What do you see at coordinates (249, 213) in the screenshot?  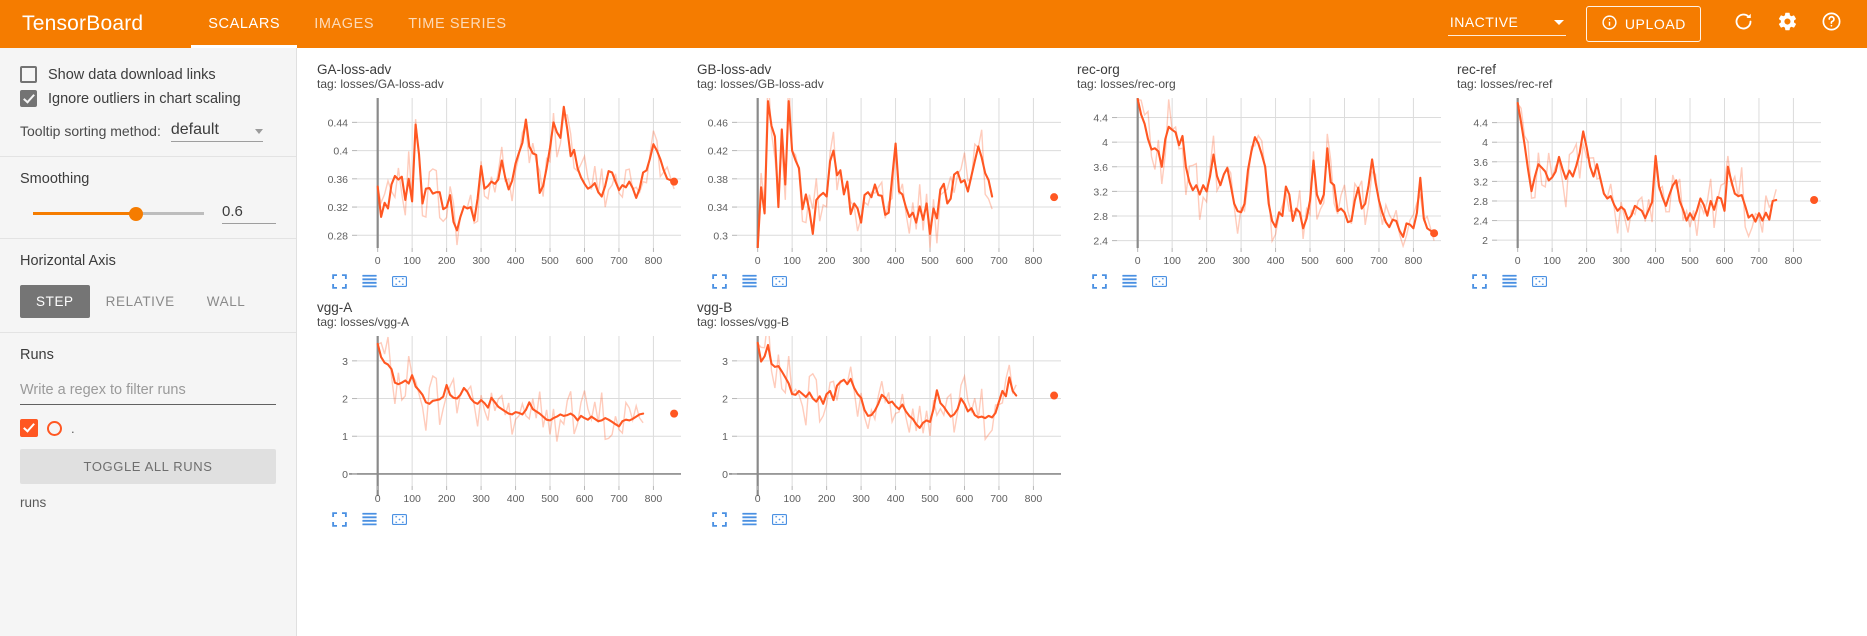 I see `smoothing-value-input: 0.6` at bounding box center [249, 213].